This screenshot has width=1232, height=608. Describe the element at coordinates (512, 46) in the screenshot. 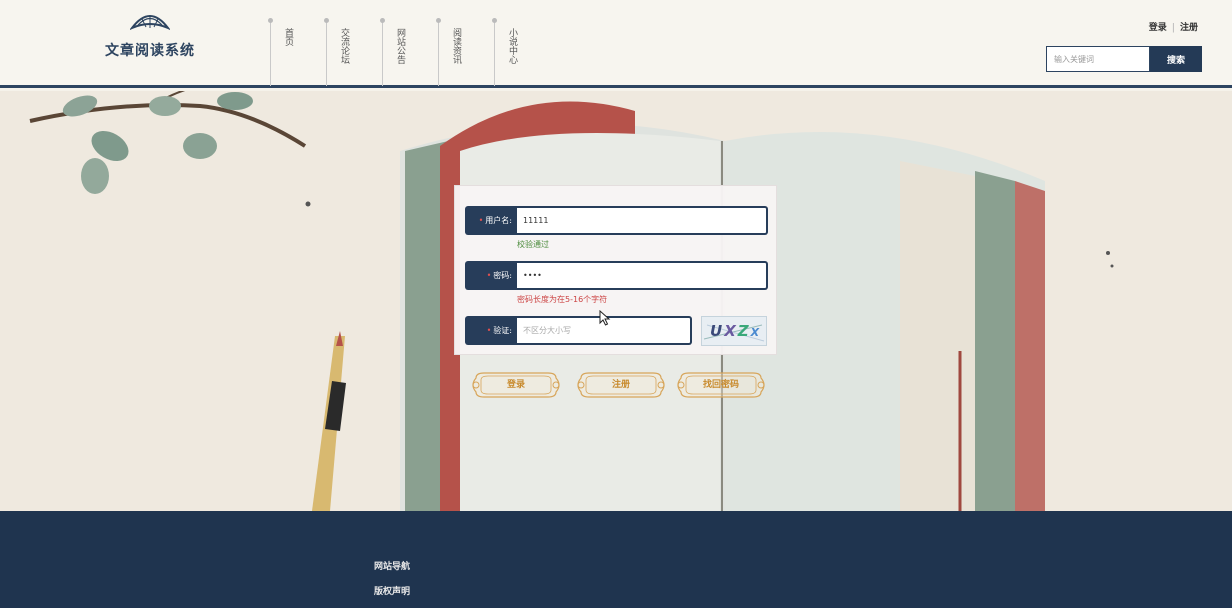

I see `nav-item-label: 小说中心` at that location.